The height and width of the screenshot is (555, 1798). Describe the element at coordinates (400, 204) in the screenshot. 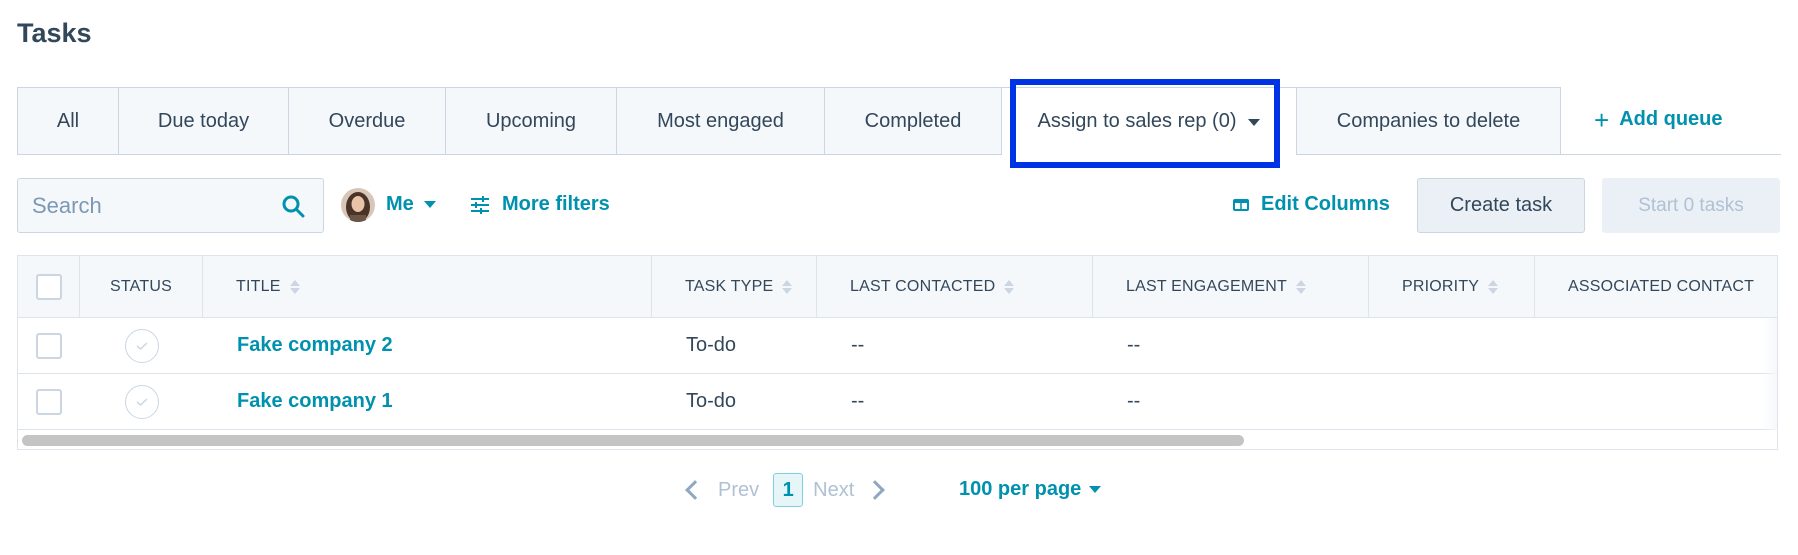

I see `owner-filter-label: Me` at that location.